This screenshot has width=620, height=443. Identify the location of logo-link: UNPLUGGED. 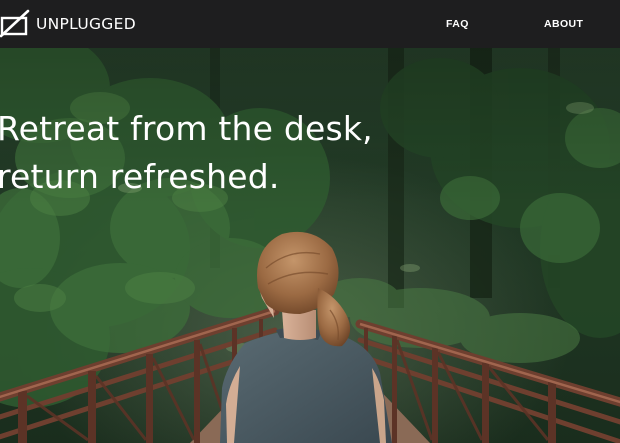
(68, 24).